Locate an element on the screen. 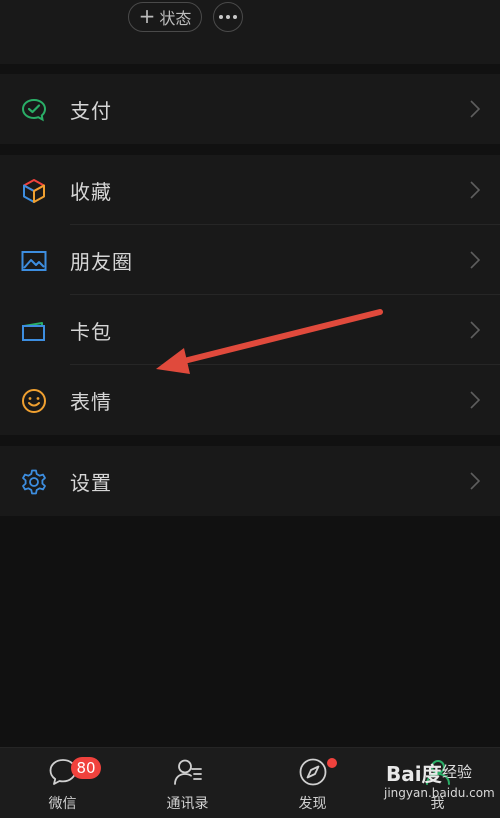 The image size is (500, 818). settings-group: 设置 is located at coordinates (250, 481).